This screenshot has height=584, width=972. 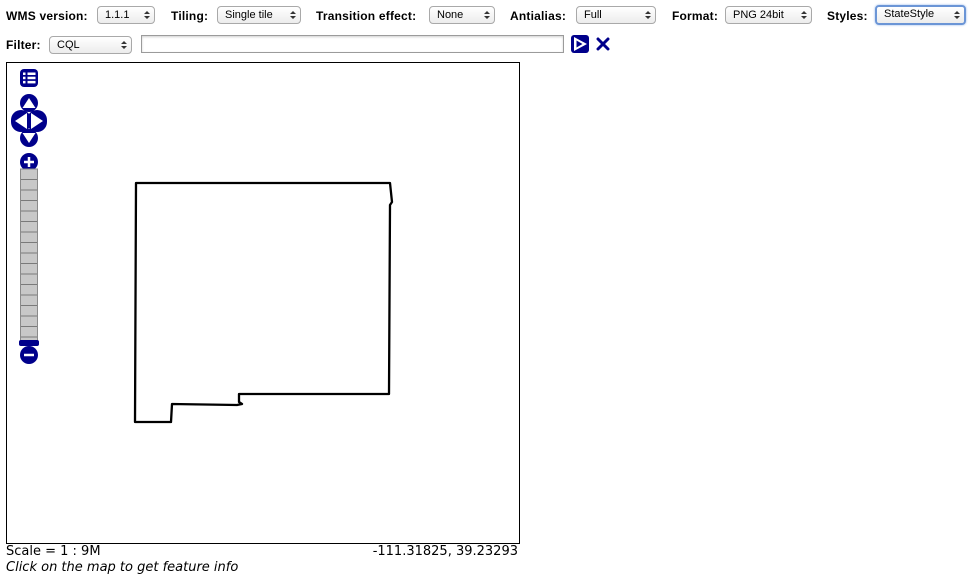 I want to click on styles-label: Styles:, so click(x=847, y=16).